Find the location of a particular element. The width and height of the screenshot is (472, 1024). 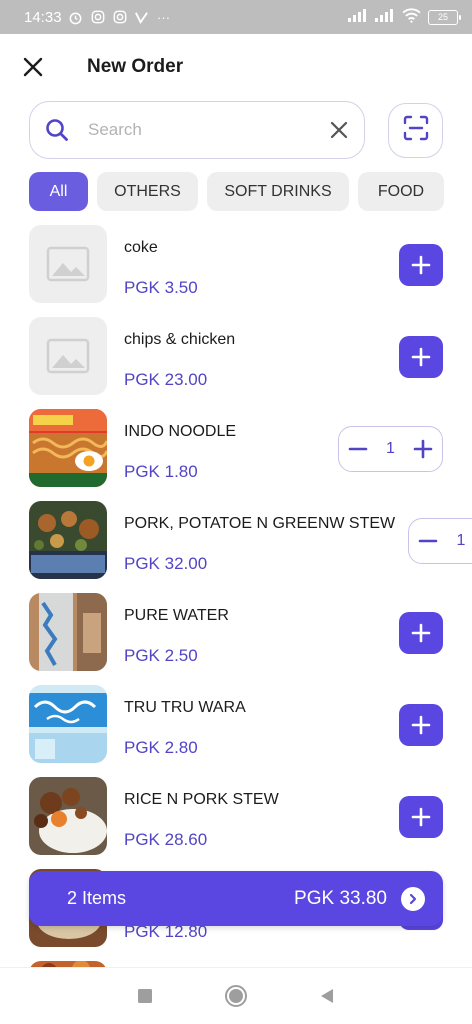

search-box is located at coordinates (197, 130).